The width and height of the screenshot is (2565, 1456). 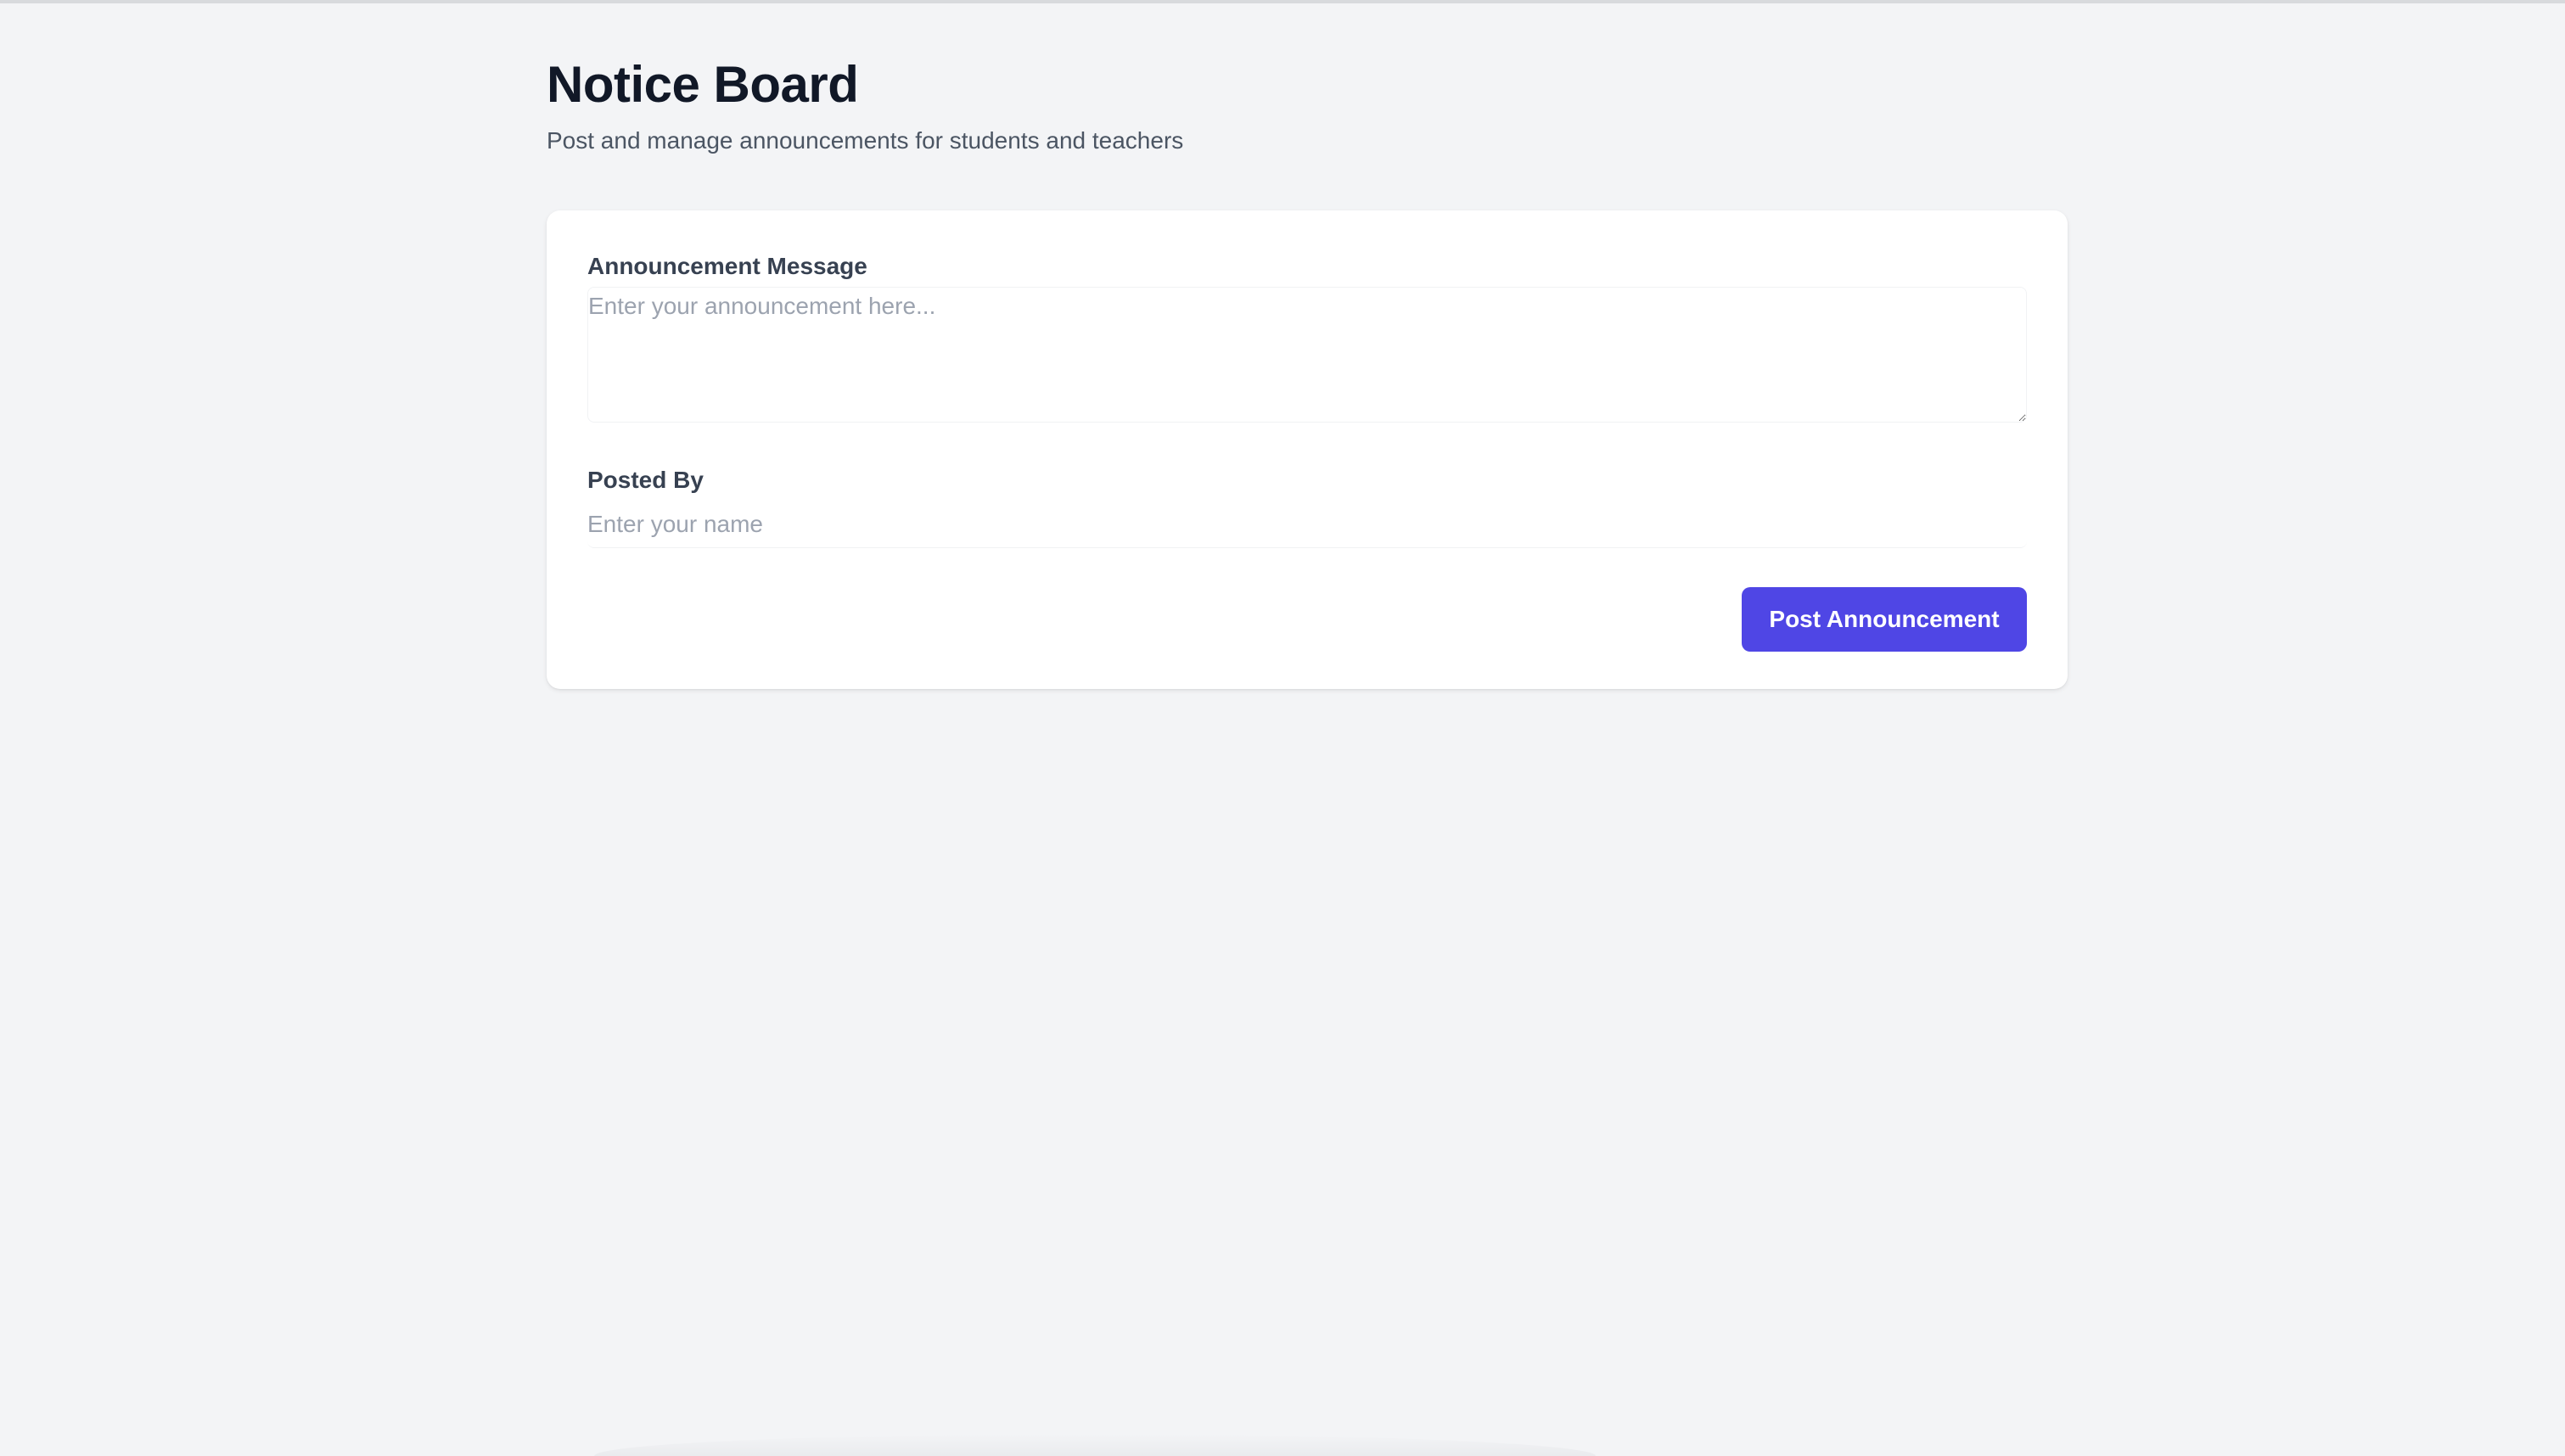 I want to click on post-announcement-button: Post Announcement, so click(x=1884, y=619).